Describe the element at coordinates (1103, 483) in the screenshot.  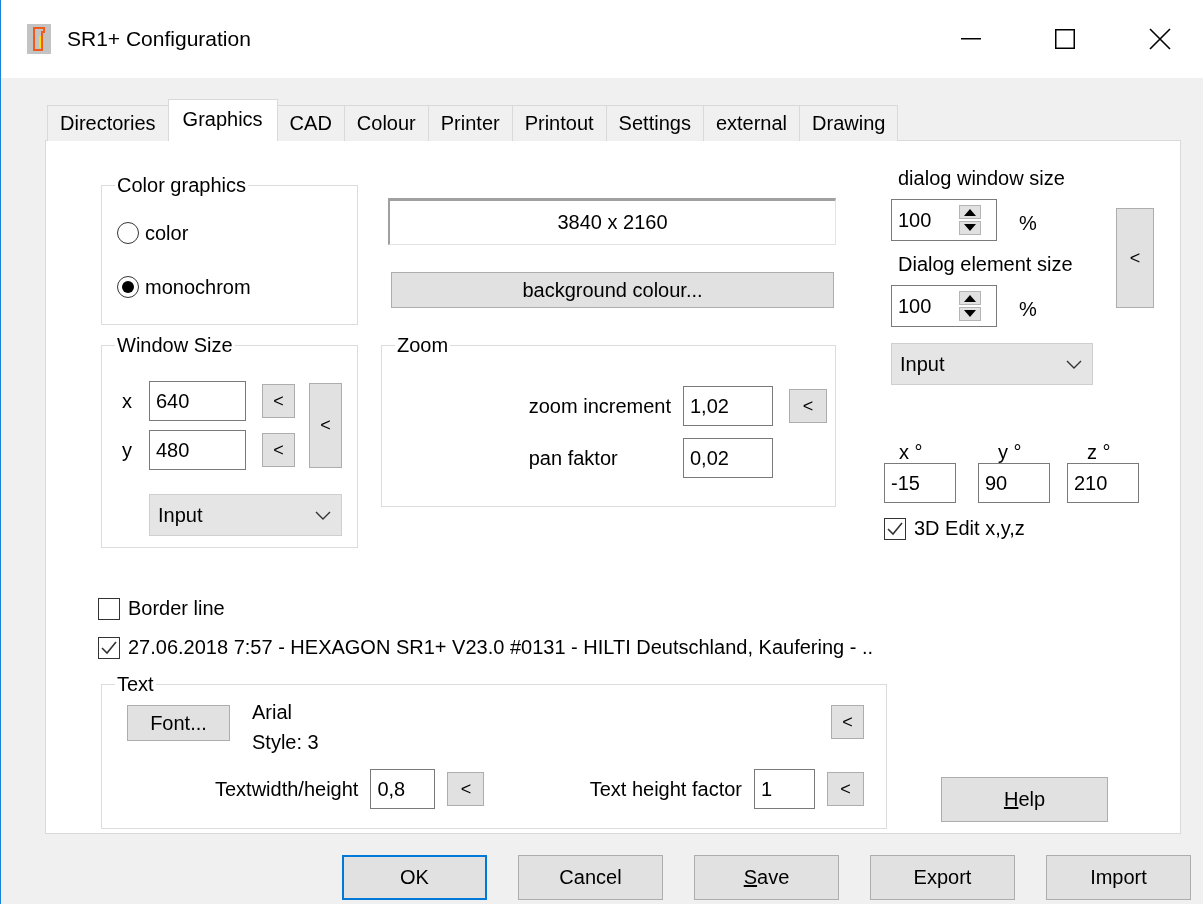
I see `input-field: 210` at that location.